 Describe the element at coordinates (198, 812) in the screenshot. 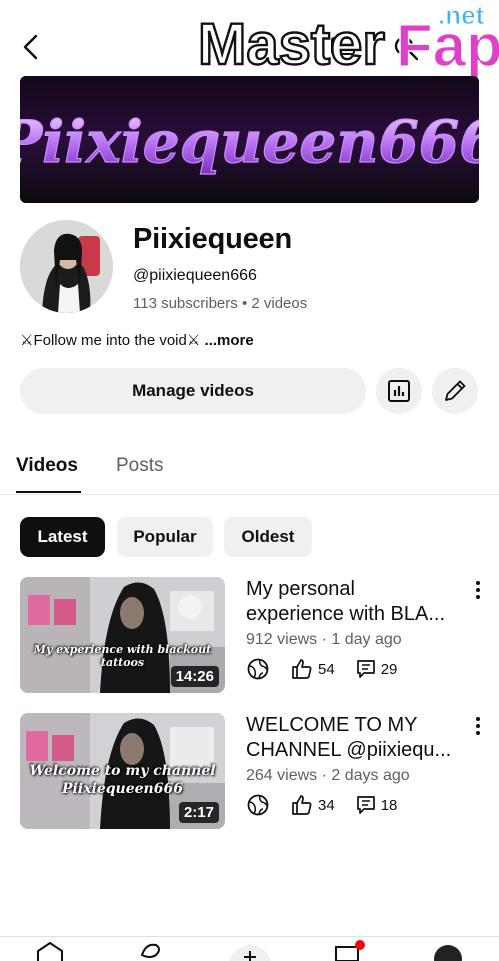

I see `video-duration: 2:17` at that location.